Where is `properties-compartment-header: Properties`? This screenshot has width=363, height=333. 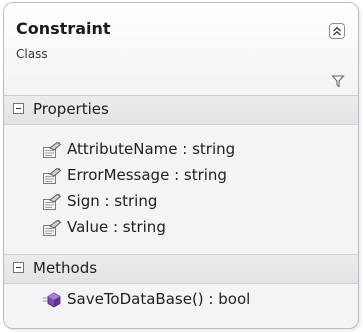 properties-compartment-header: Properties is located at coordinates (181, 110).